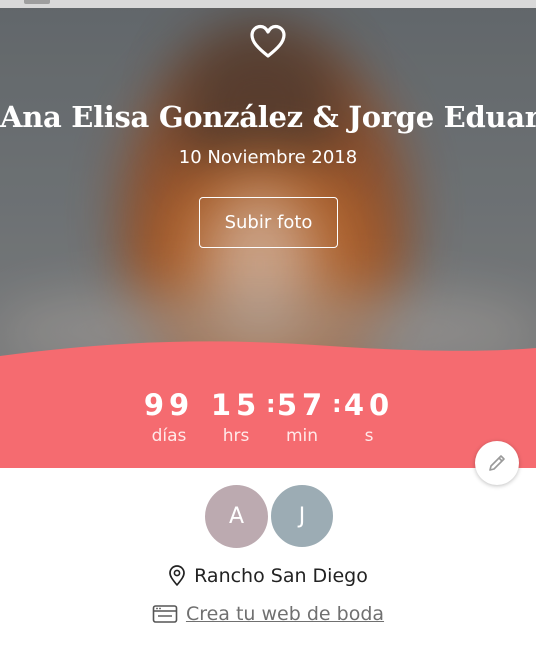 The width and height of the screenshot is (536, 650). What do you see at coordinates (302, 436) in the screenshot?
I see `countdown-minutes-label: min` at bounding box center [302, 436].